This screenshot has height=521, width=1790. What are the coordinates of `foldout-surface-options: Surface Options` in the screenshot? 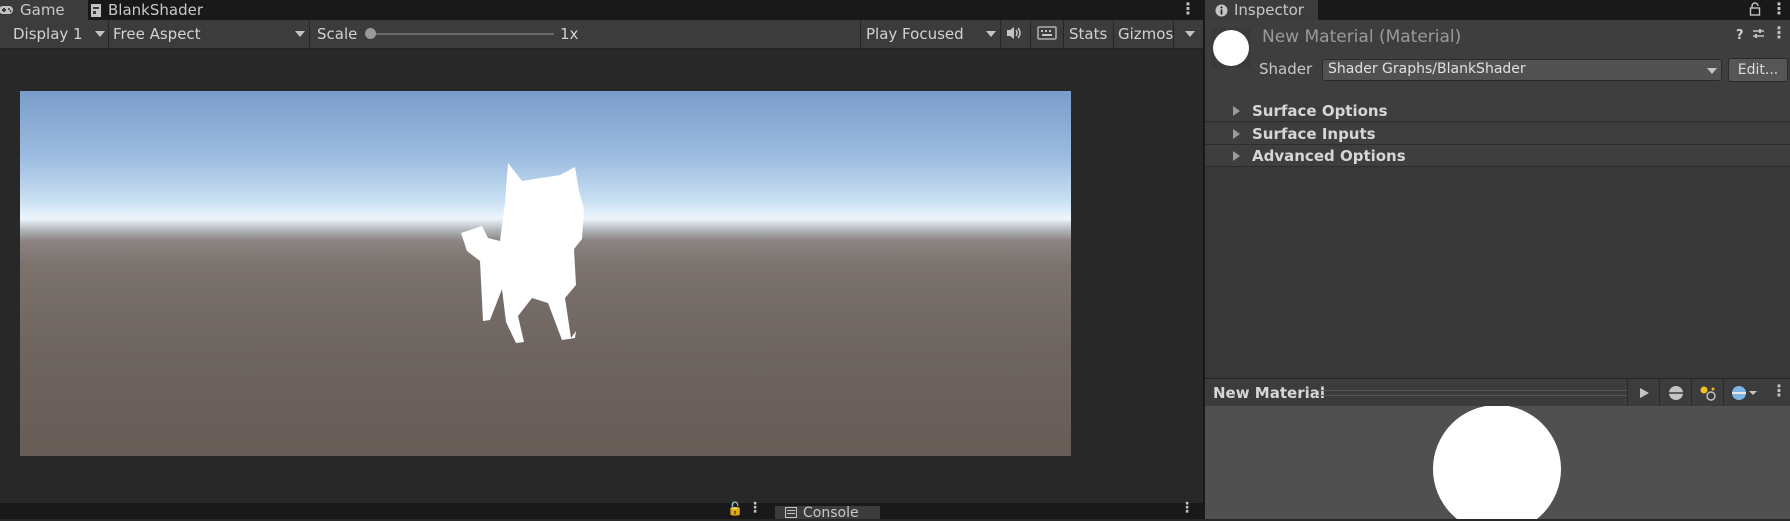 It's located at (1497, 111).